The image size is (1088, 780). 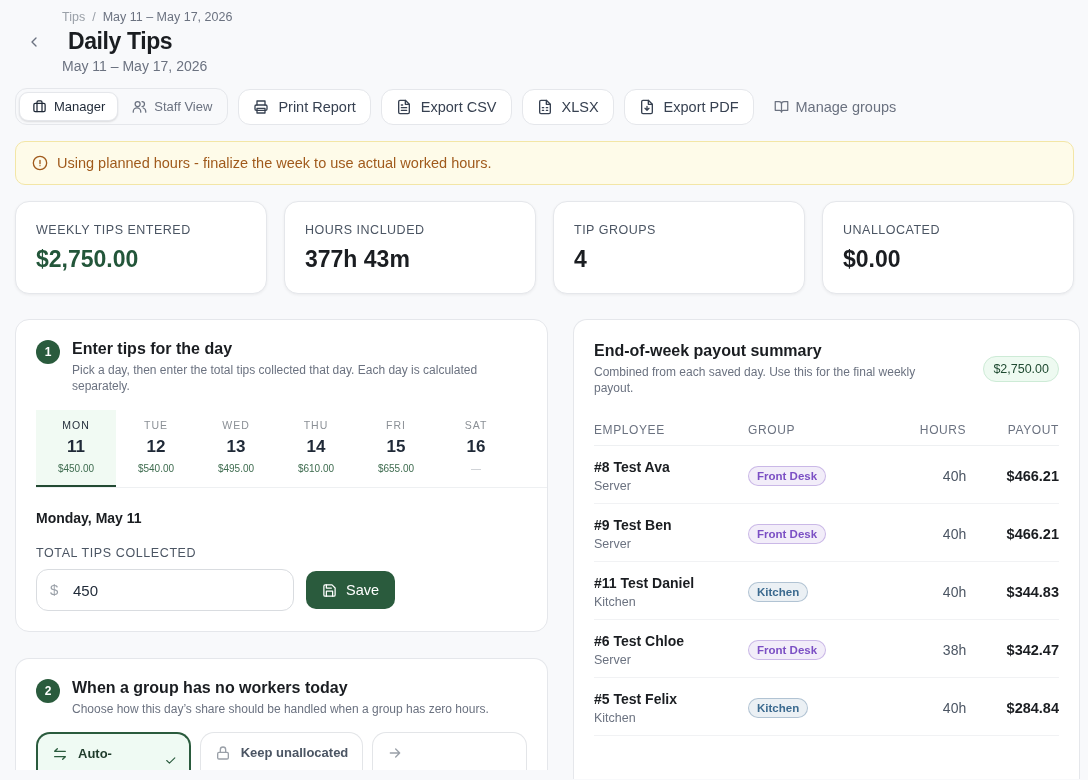 I want to click on column-header: HOURS, so click(x=926, y=431).